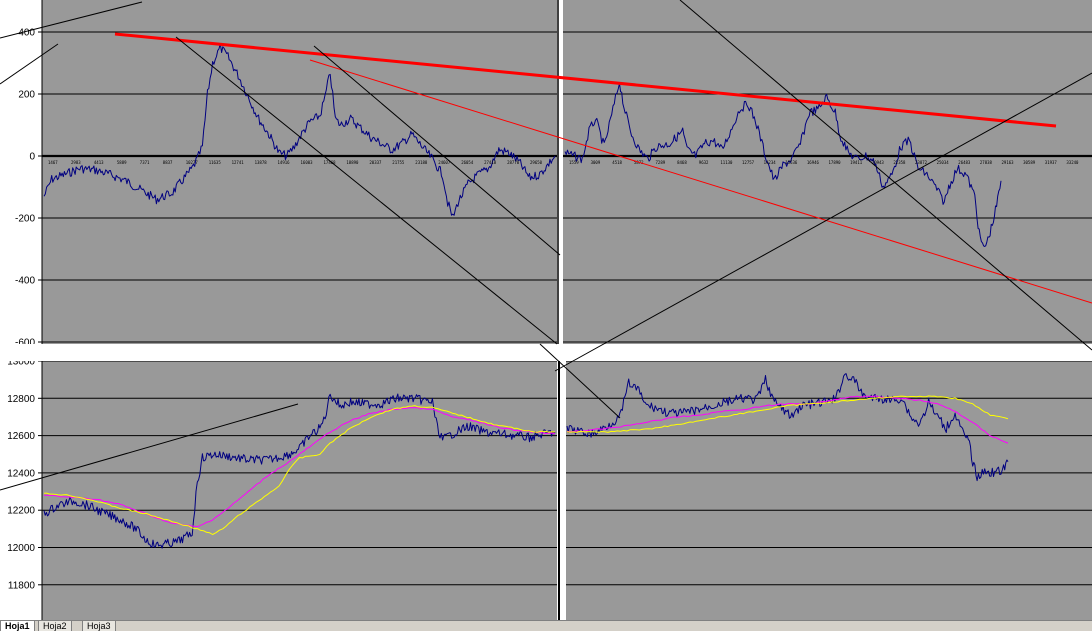 The height and width of the screenshot is (631, 1092). I want to click on top-left-x-tick-label: 11635, so click(215, 162).